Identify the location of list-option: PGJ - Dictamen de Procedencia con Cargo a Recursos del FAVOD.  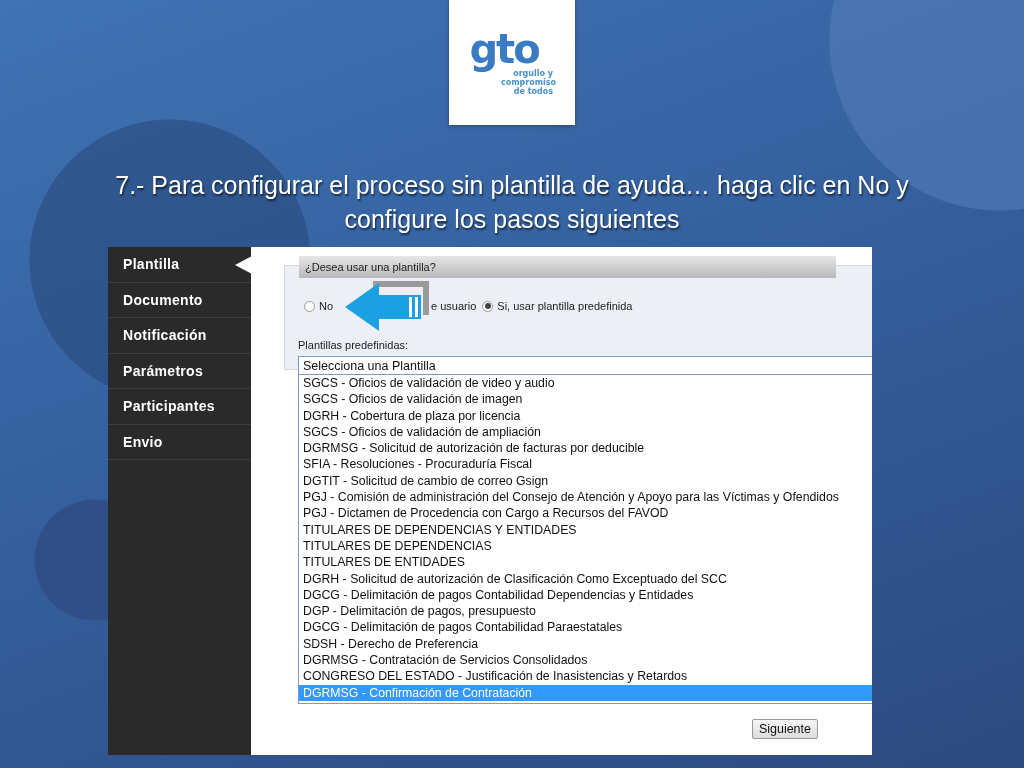
(585, 513).